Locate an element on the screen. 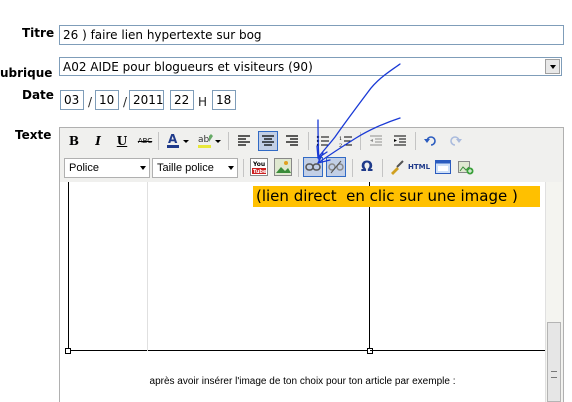 The height and width of the screenshot is (402, 572). texte-label: Texte is located at coordinates (33, 135).